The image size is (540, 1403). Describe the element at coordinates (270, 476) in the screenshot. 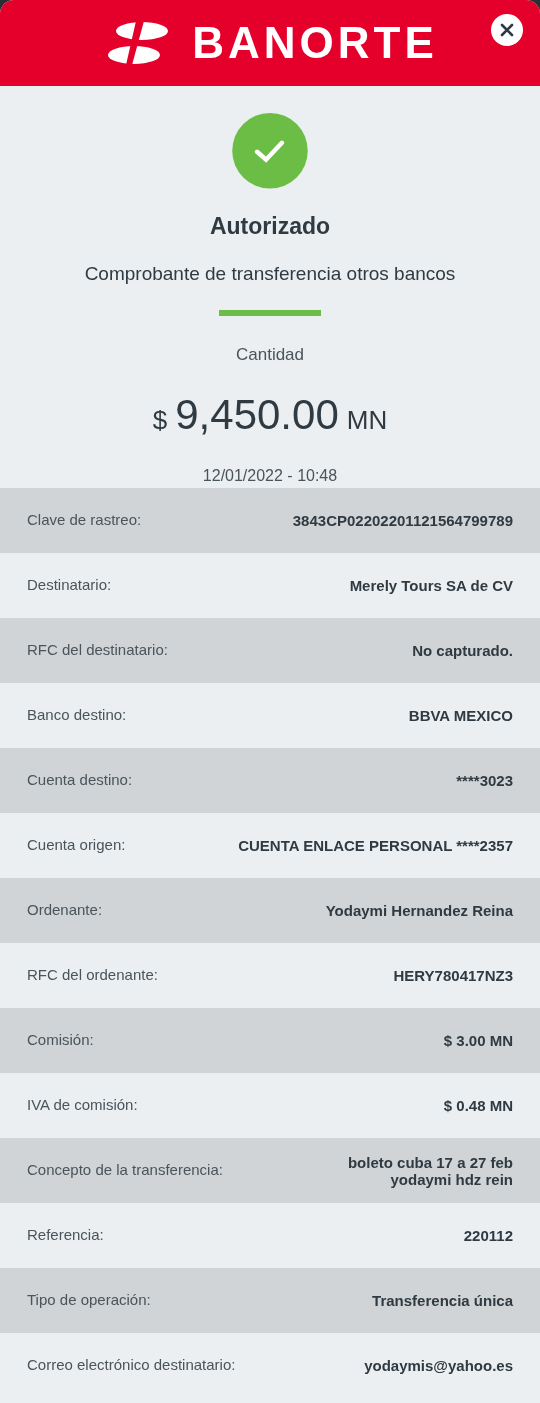

I see `transaction-datetime: 12/01/2022 - 10:48` at that location.